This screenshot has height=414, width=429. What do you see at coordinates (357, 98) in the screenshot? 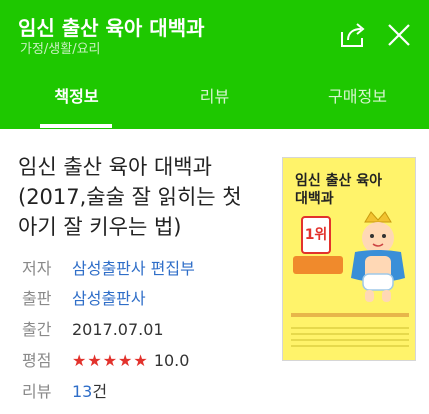
I see `tab-purchase-info: 구매정보` at bounding box center [357, 98].